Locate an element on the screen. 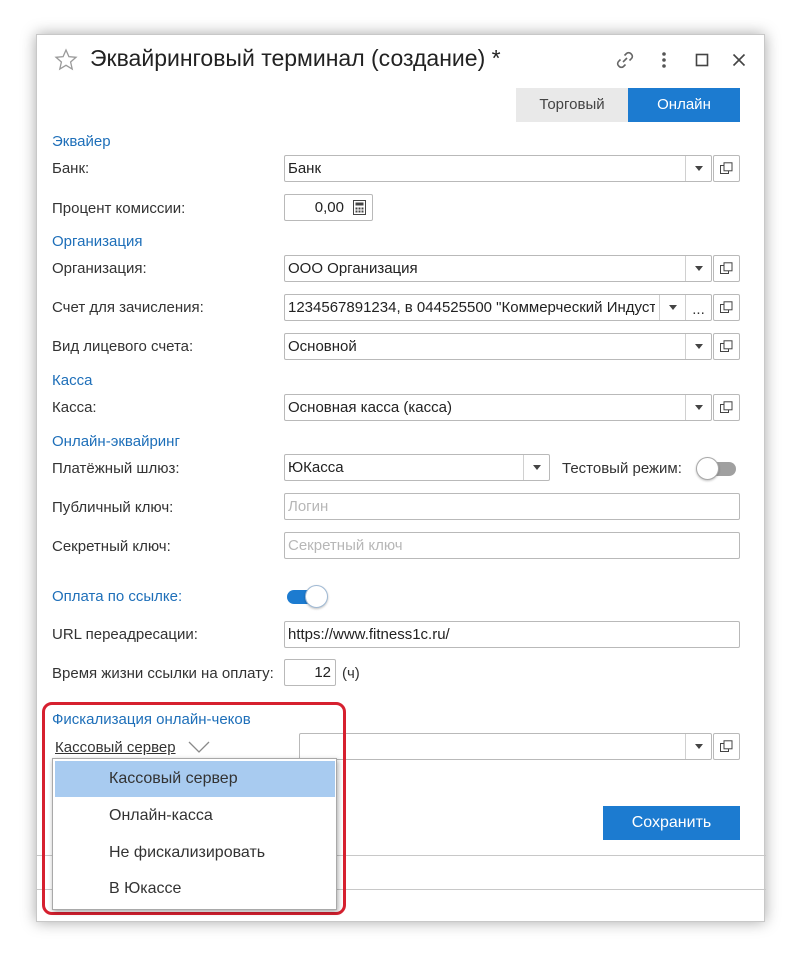 The image size is (797, 955). fiscal-device-dropdown-button is located at coordinates (698, 746).